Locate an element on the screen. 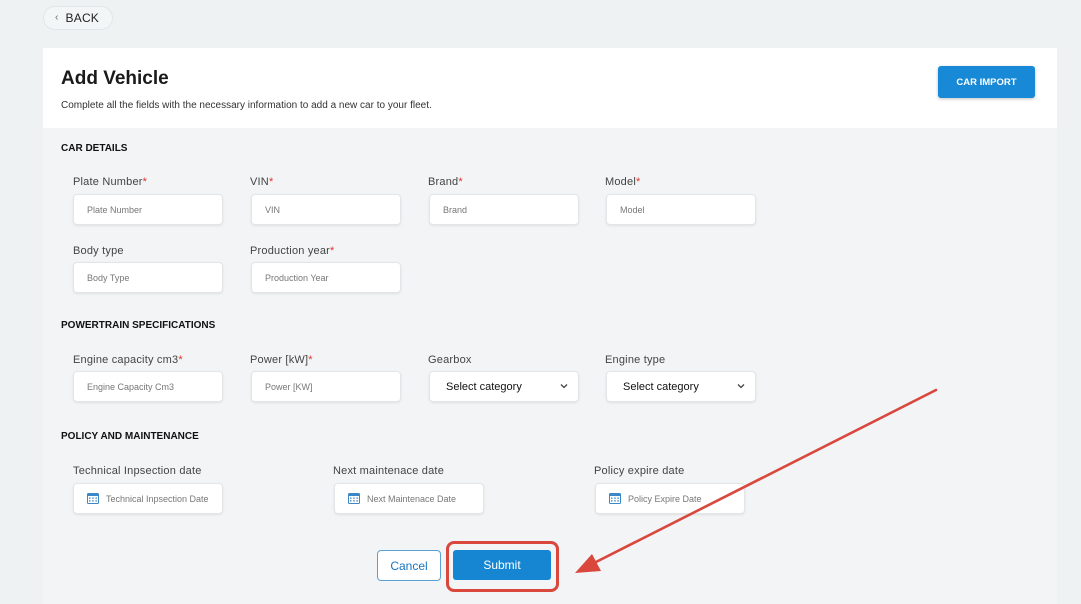  vin-label: VIN* is located at coordinates (262, 182).